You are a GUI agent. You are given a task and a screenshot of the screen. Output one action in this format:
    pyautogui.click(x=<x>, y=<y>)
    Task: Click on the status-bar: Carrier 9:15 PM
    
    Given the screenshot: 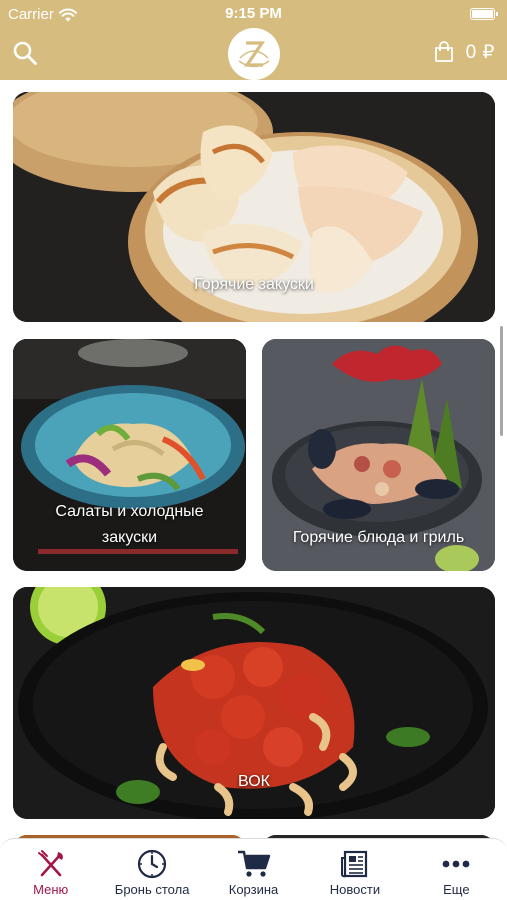 What is the action you would take?
    pyautogui.click(x=253, y=14)
    